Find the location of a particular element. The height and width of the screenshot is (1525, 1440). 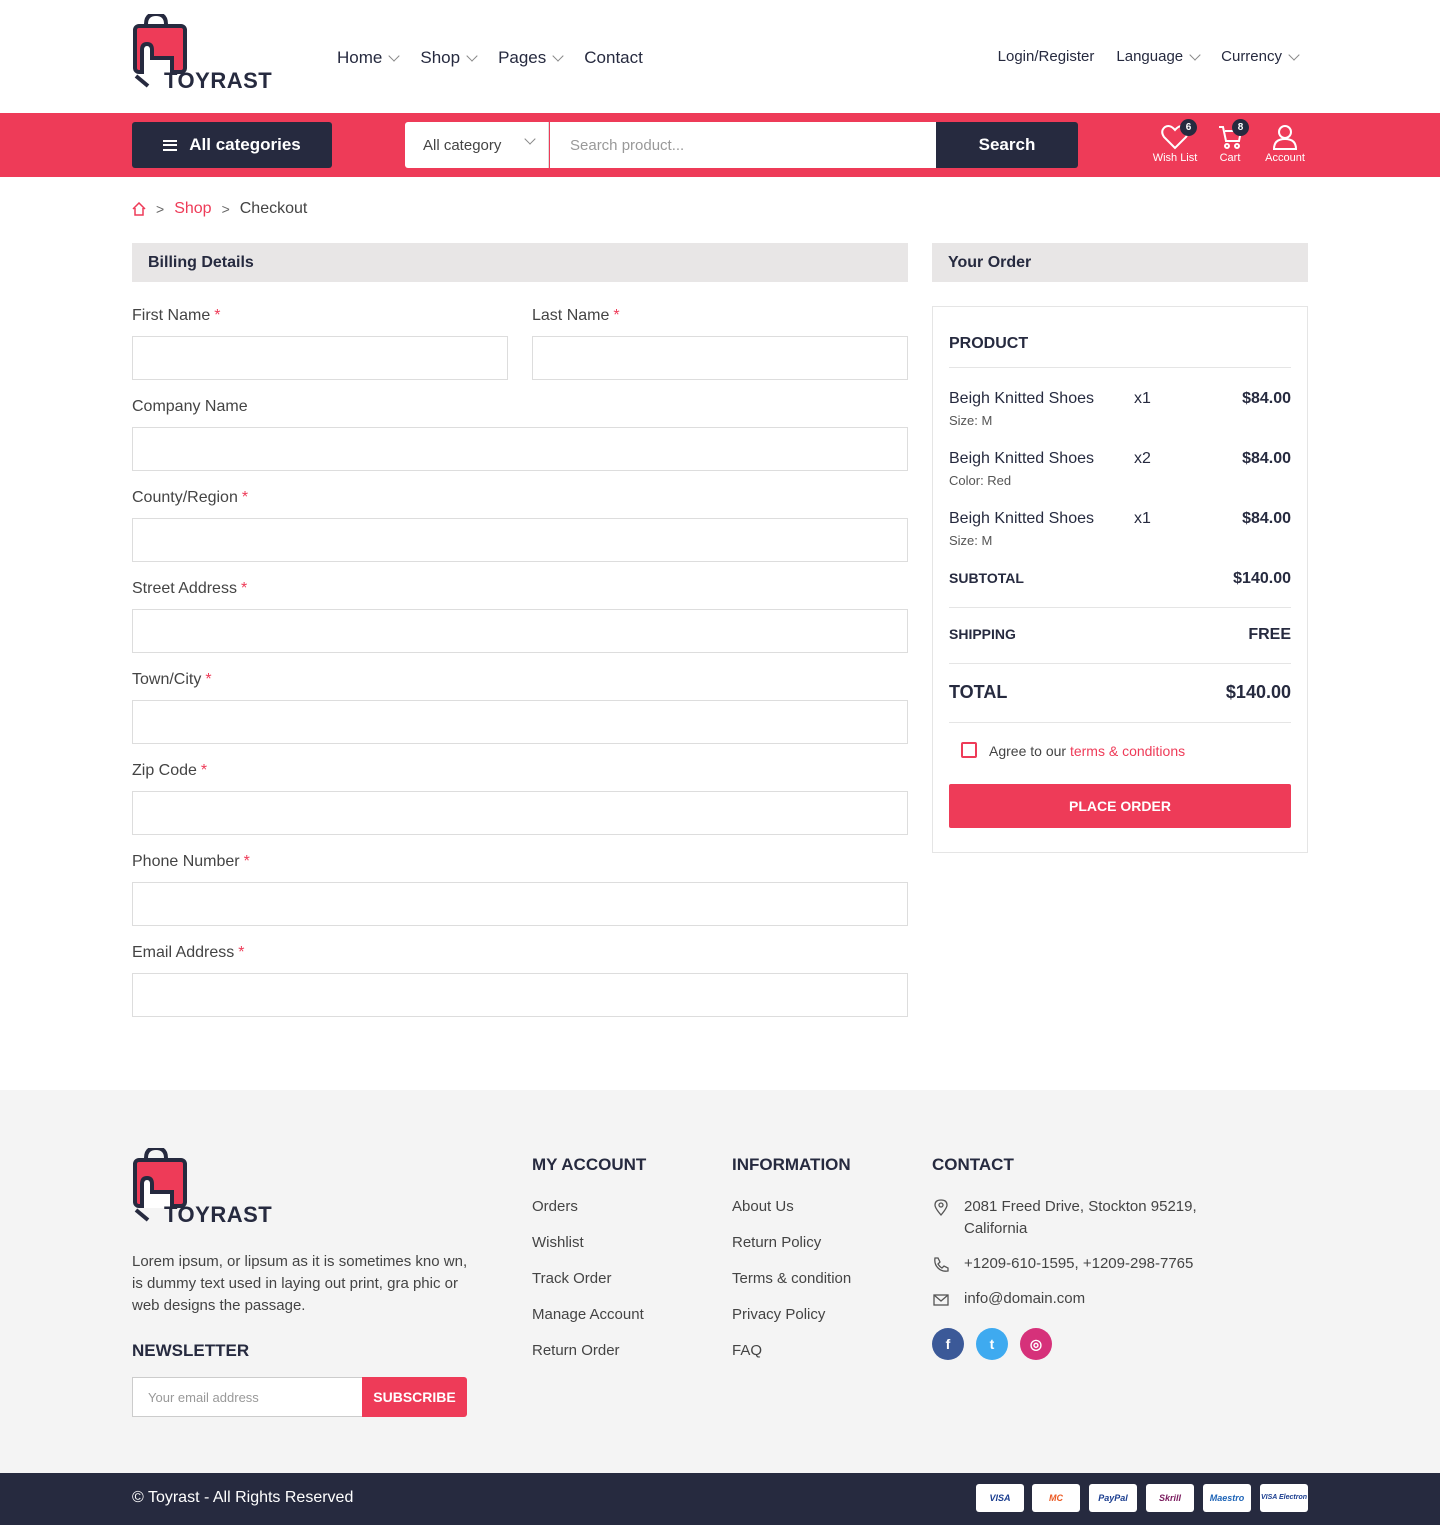

terms-agreement-text: Agree to our is located at coordinates (1028, 751).